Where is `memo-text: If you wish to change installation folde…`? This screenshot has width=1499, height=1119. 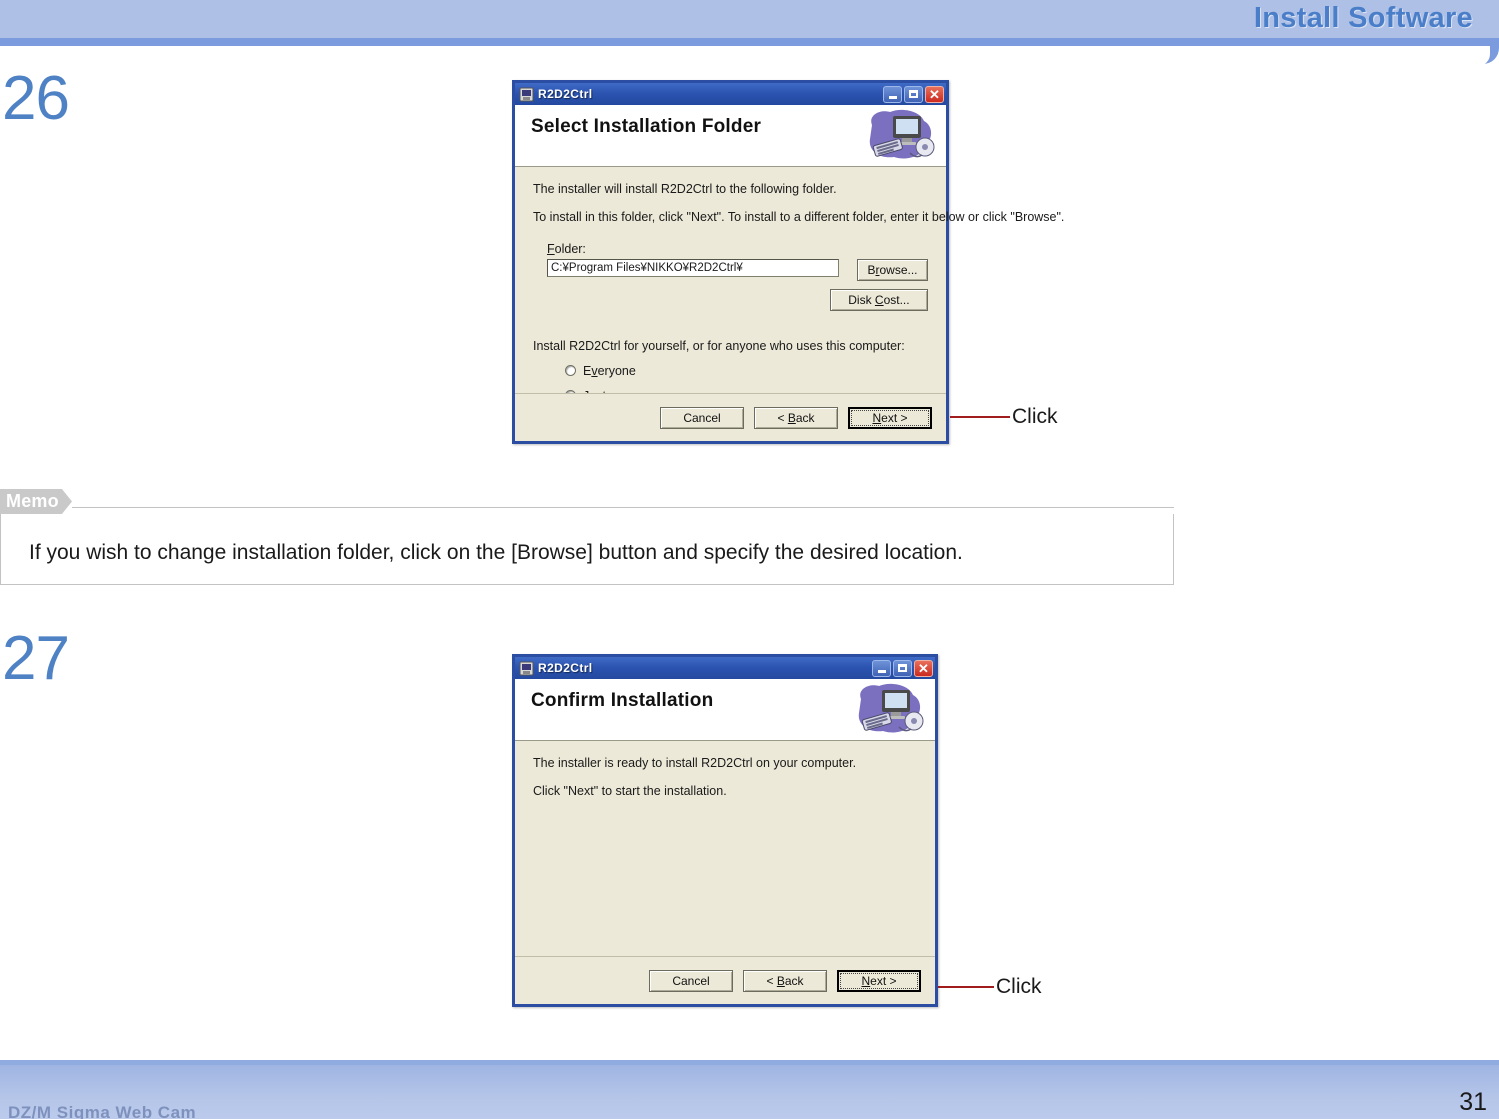
memo-text: If you wish to change installation folde… is located at coordinates (496, 552).